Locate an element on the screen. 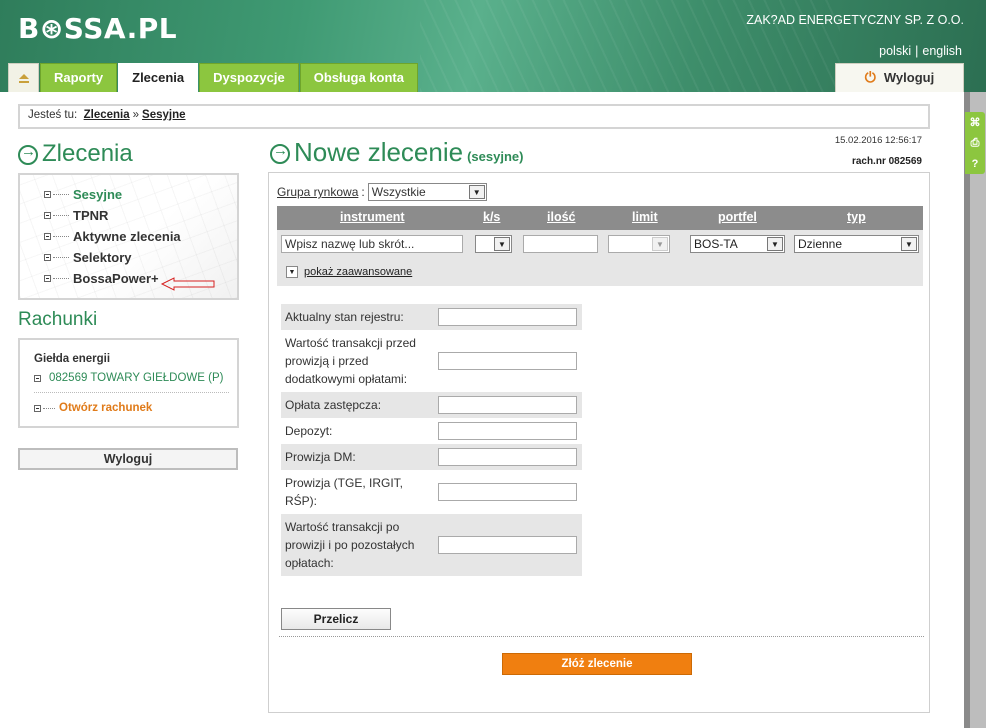  open-account-link: Otwórz rachunek is located at coordinates (93, 408).